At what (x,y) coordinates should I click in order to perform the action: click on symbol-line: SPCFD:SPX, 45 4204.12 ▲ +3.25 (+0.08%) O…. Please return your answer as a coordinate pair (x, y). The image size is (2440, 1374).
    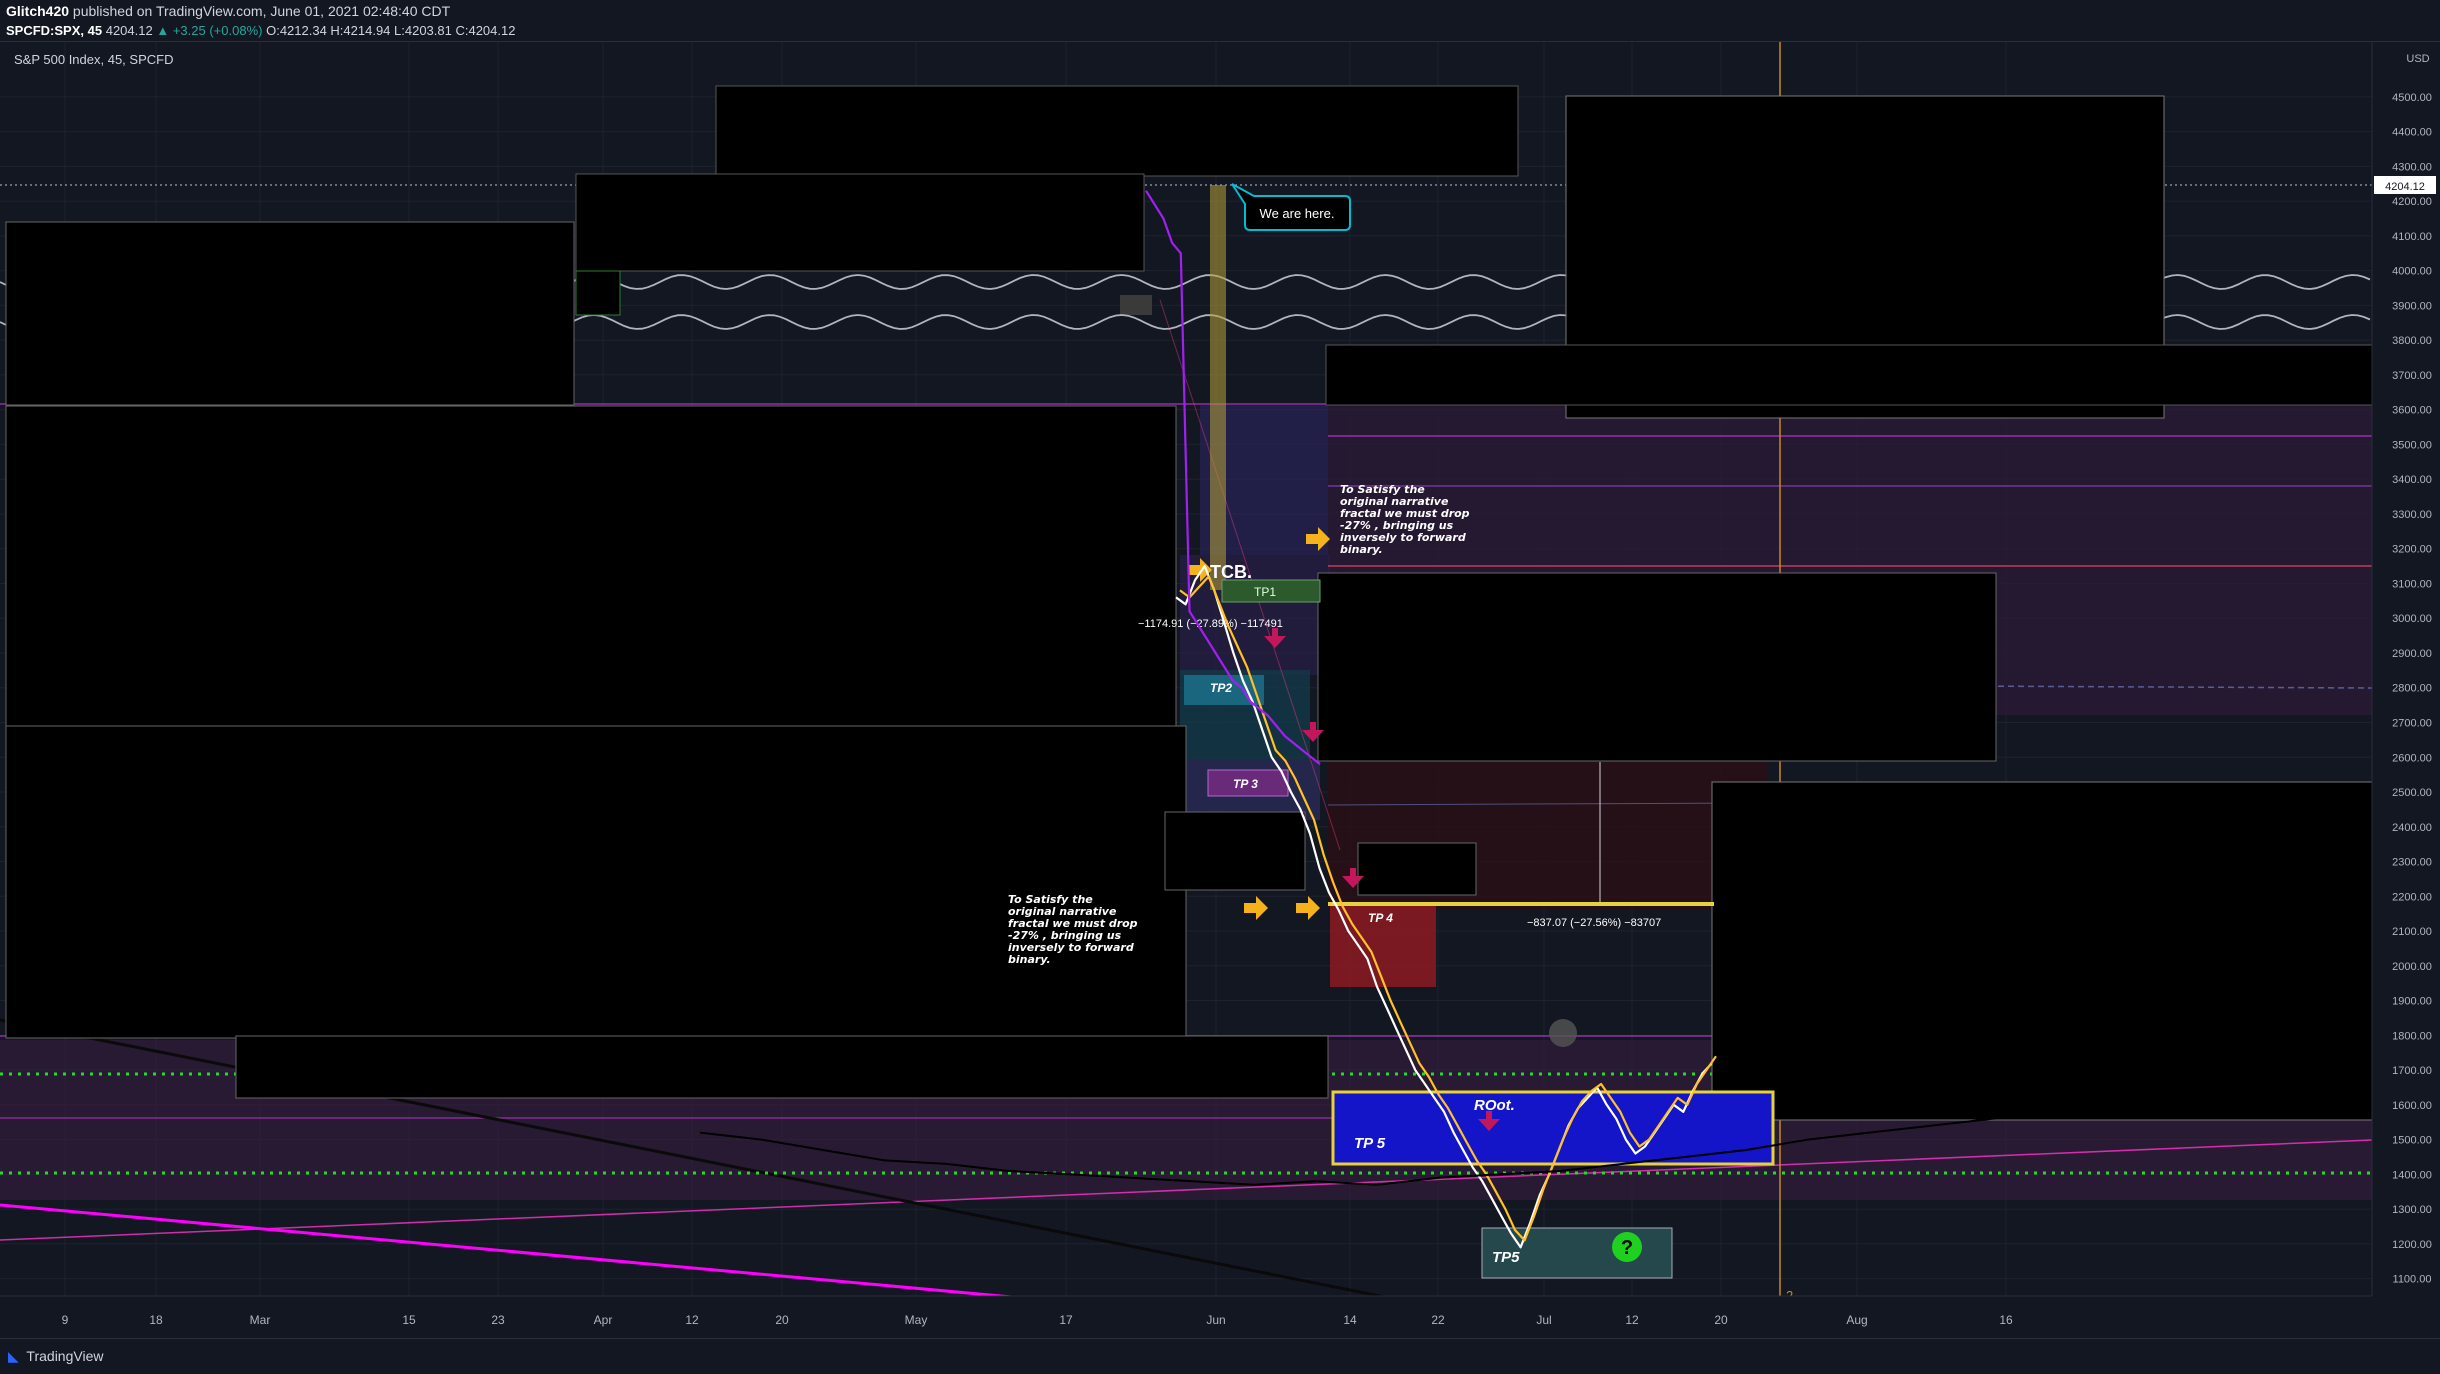
    Looking at the image, I should click on (1220, 30).